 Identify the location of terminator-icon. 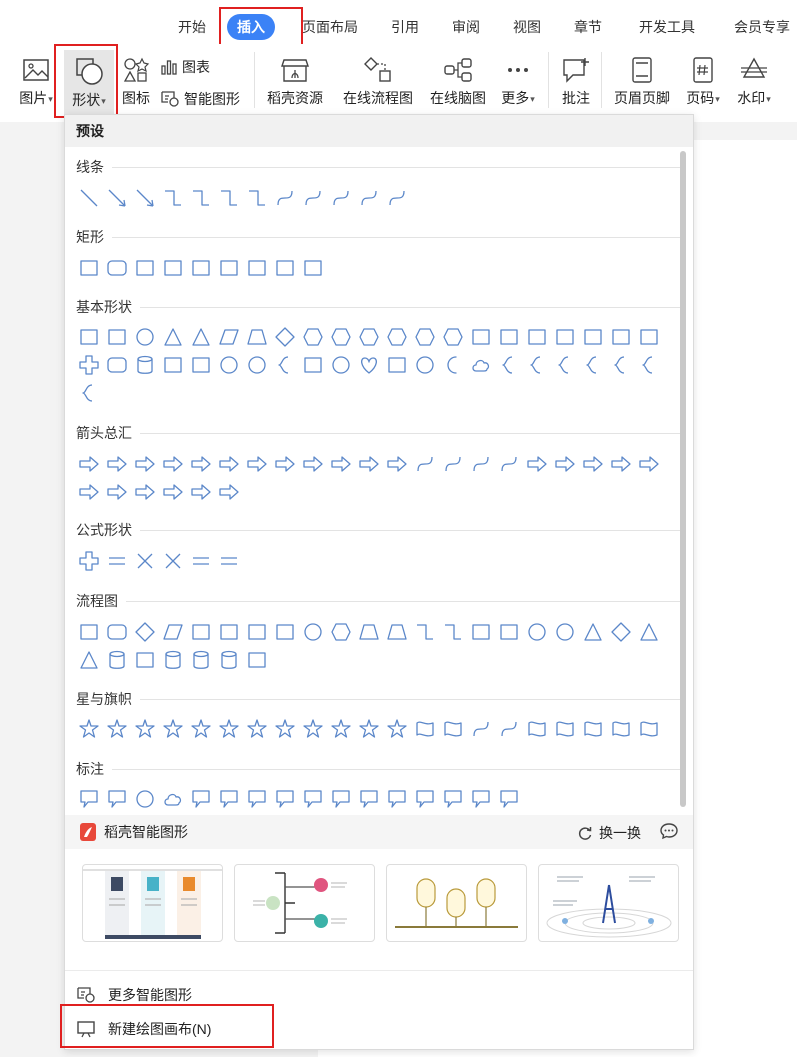
(313, 632).